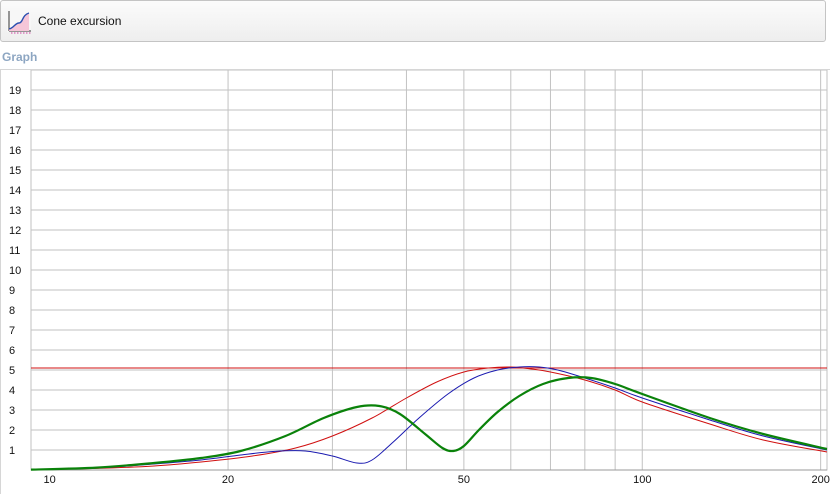 This screenshot has width=832, height=495. I want to click on toolbar: Cone excursion, so click(413, 21).